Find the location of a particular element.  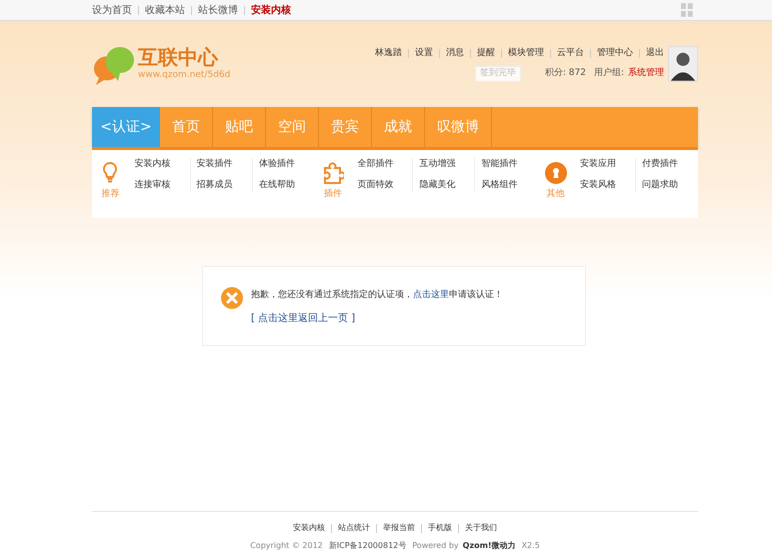

footer-link: 安装内核 is located at coordinates (309, 528).